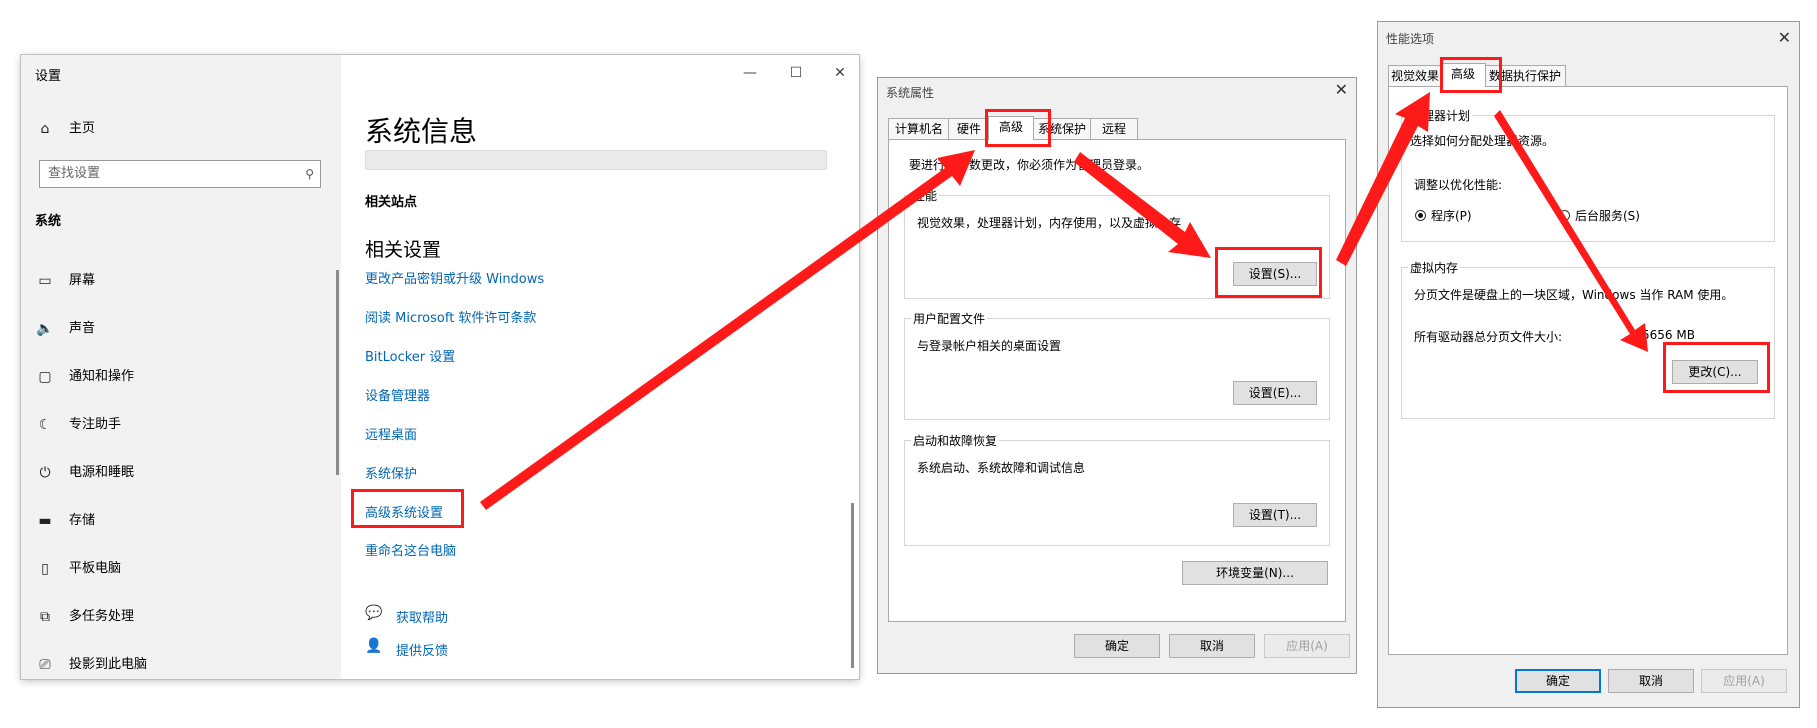  Describe the element at coordinates (955, 440) in the screenshot. I see `startup-recovery-label: 启动和故障恢复` at that location.